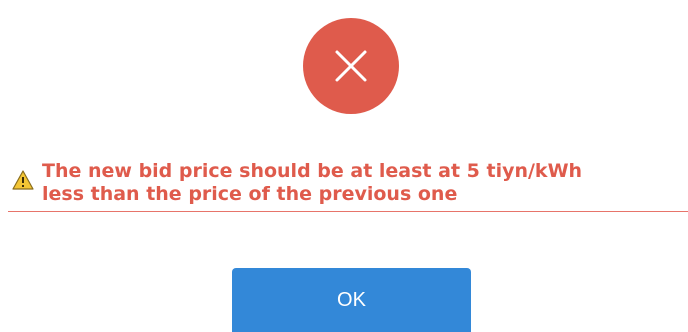 Image resolution: width=688 pixels, height=332 pixels. Describe the element at coordinates (348, 211) in the screenshot. I see `divider` at that location.